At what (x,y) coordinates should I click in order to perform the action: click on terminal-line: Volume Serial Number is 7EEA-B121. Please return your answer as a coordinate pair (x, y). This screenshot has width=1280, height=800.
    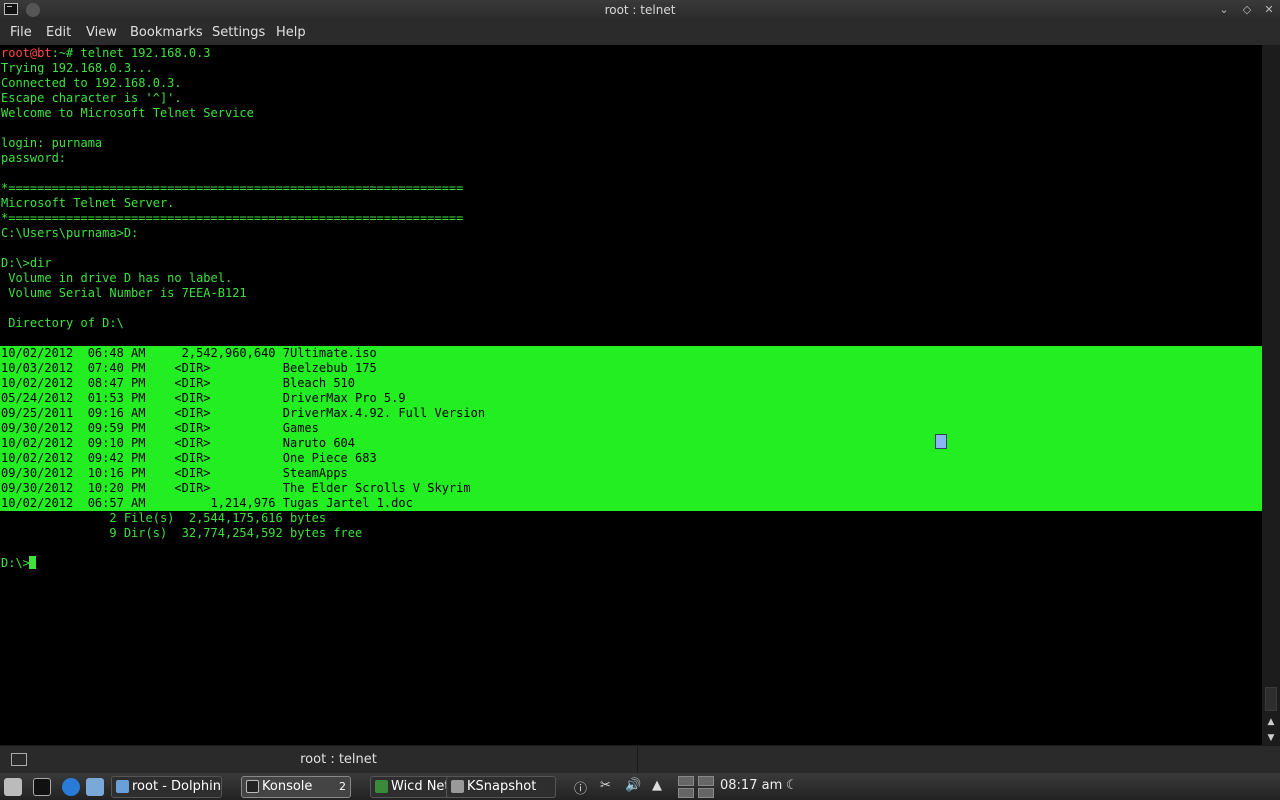
    Looking at the image, I should click on (124, 293).